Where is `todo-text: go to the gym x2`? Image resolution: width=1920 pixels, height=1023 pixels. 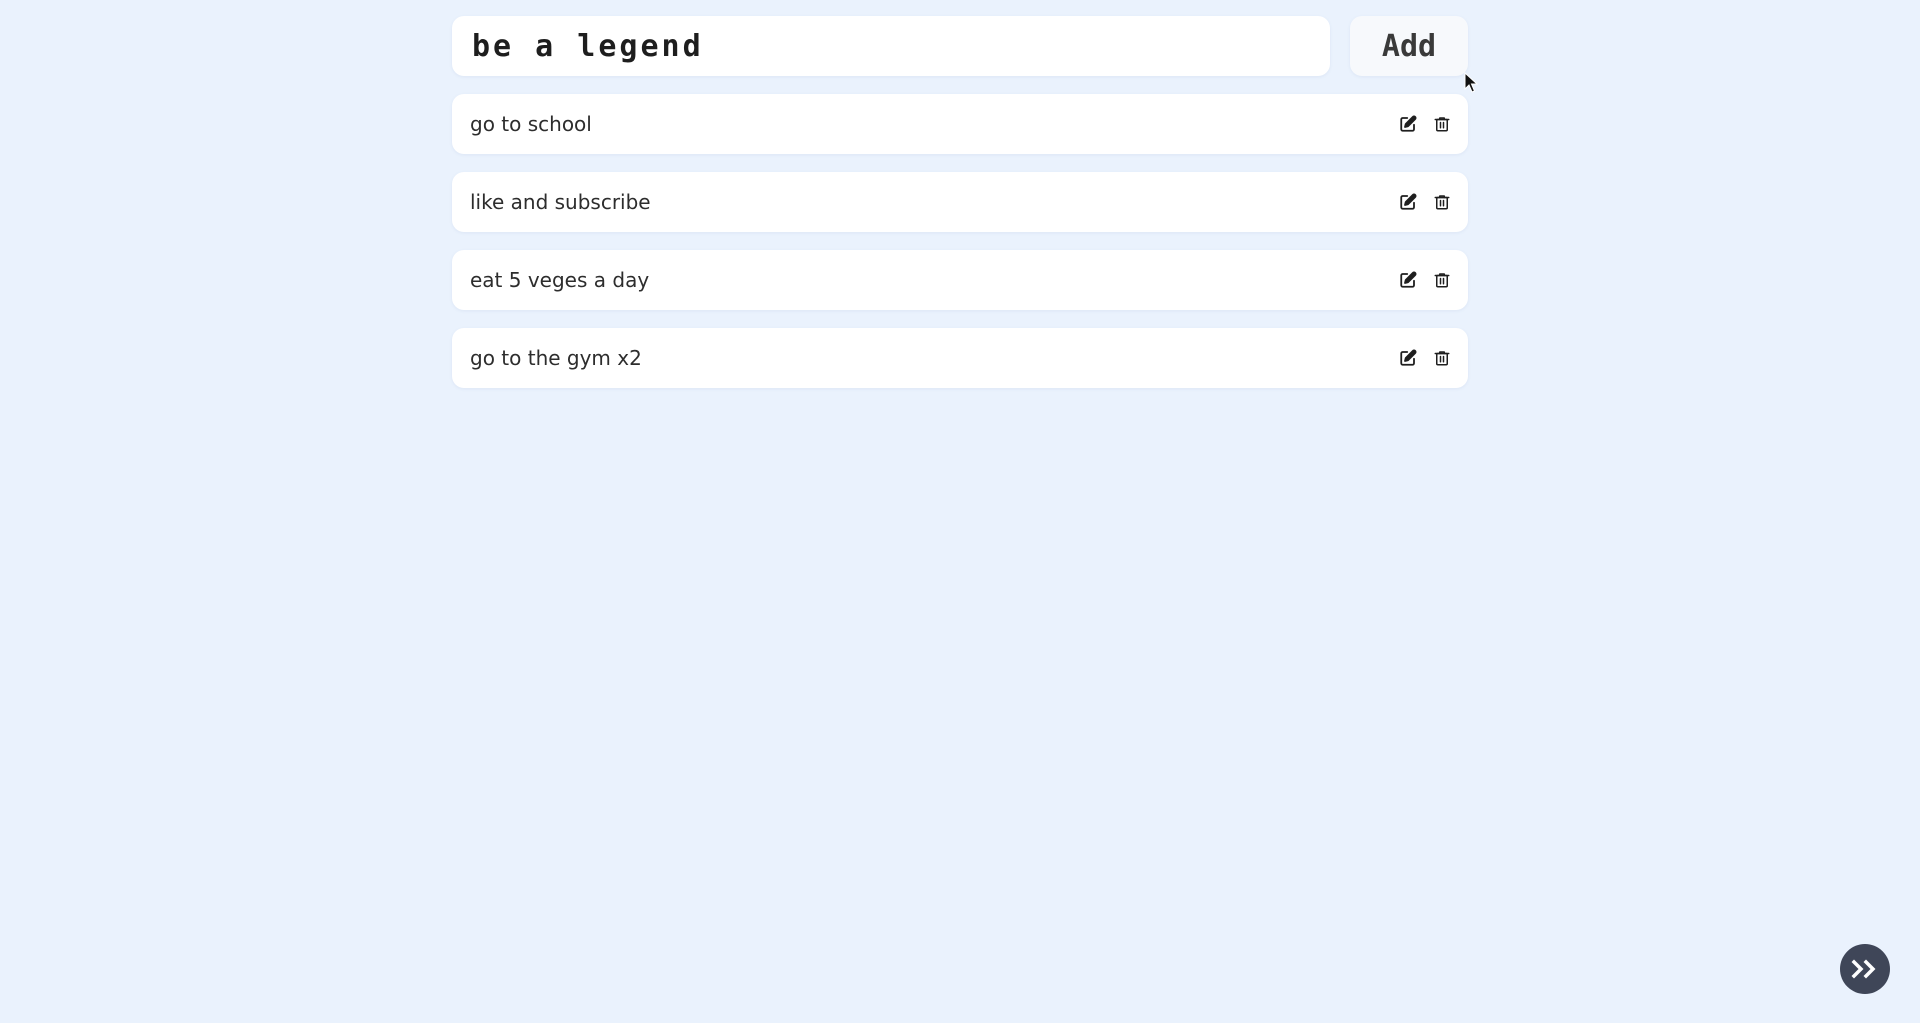 todo-text: go to the gym x2 is located at coordinates (556, 358).